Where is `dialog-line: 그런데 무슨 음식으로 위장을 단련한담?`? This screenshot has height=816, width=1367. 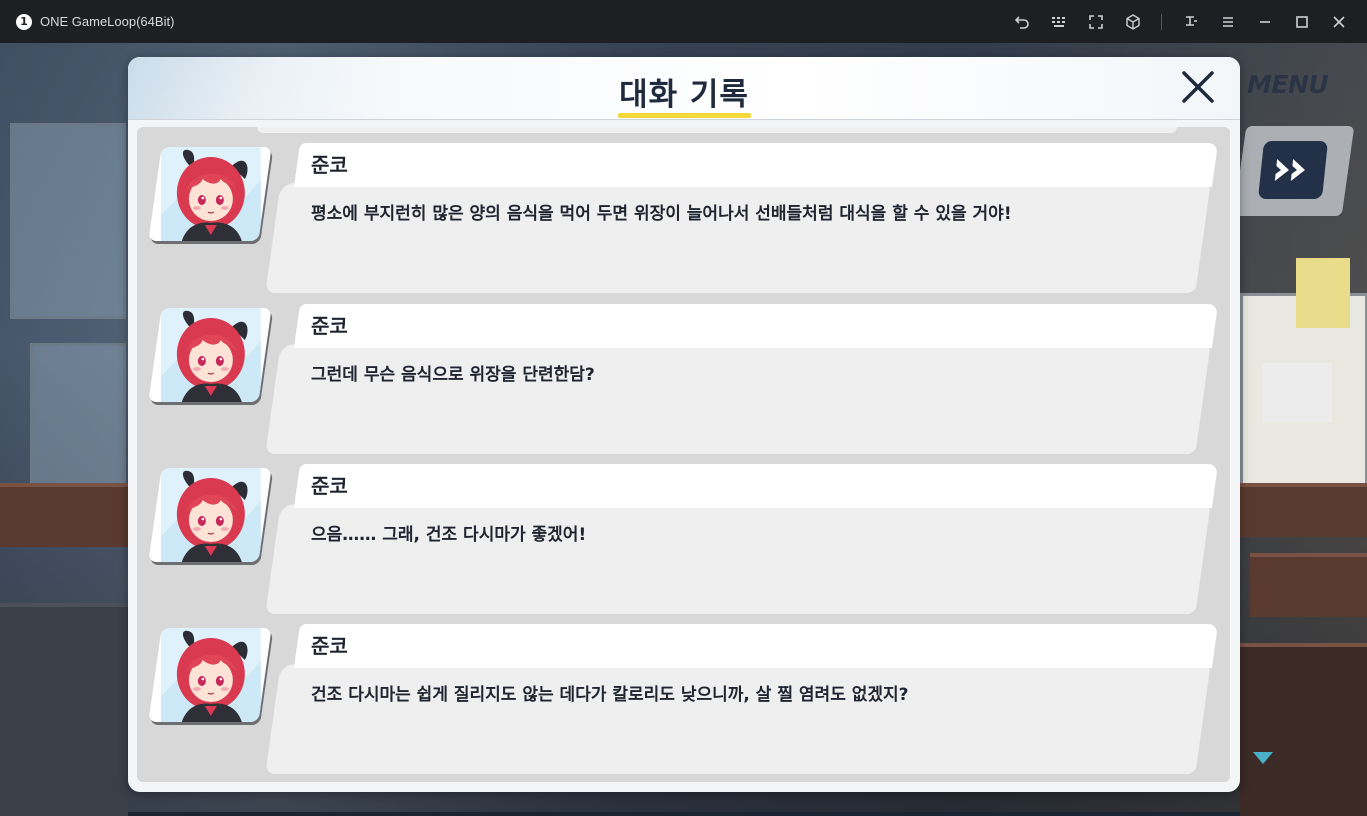 dialog-line: 그런데 무슨 음식으로 위장을 단련한담? is located at coordinates (453, 375).